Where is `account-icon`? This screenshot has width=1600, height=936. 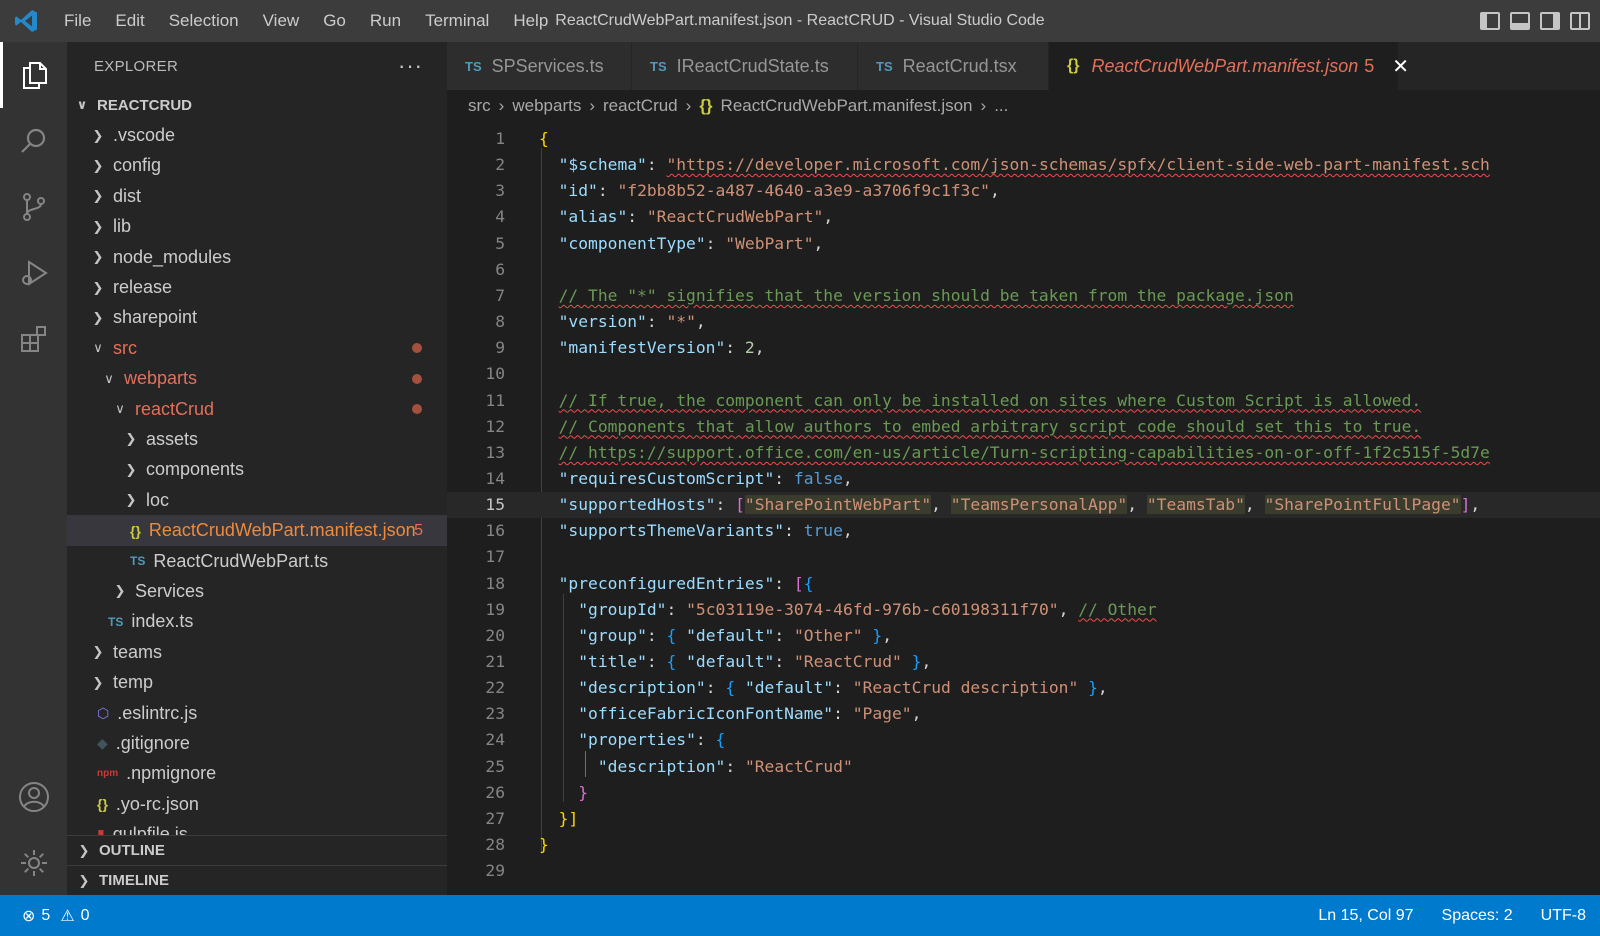 account-icon is located at coordinates (33, 797).